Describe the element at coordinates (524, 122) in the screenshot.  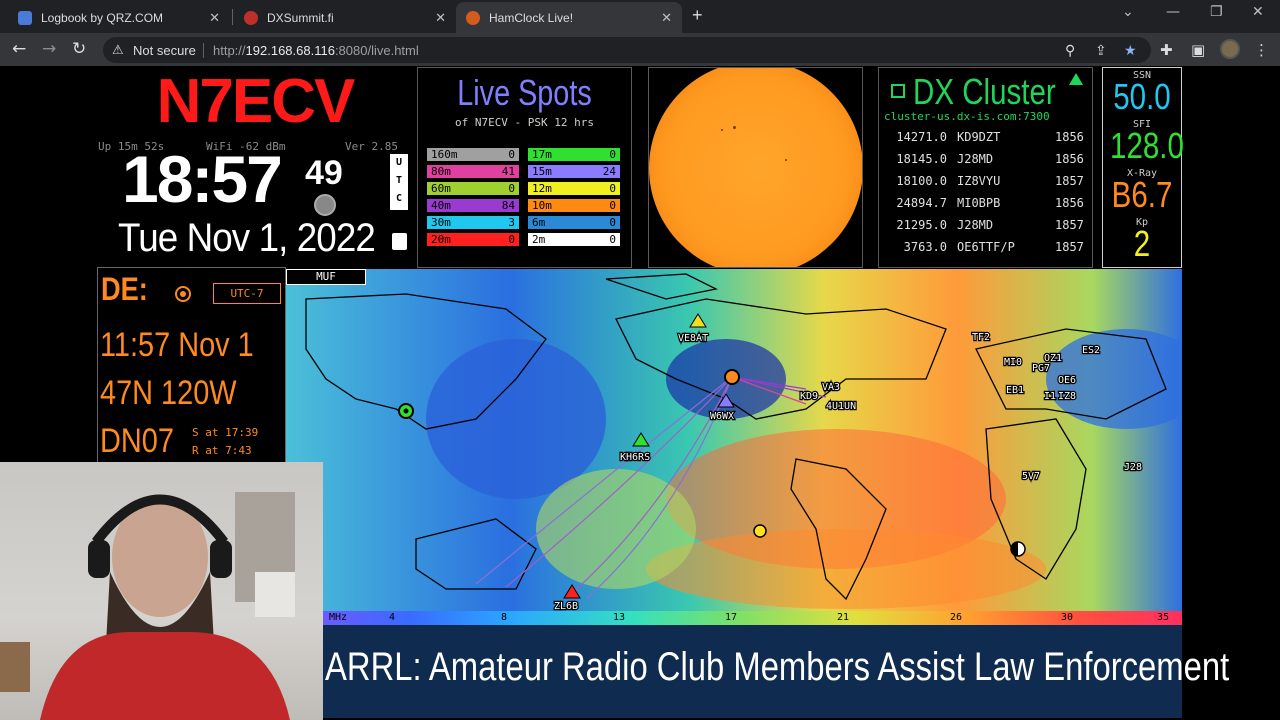
I see `live-spots-subtitle: of N7ECV - PSK 12 hrs` at that location.